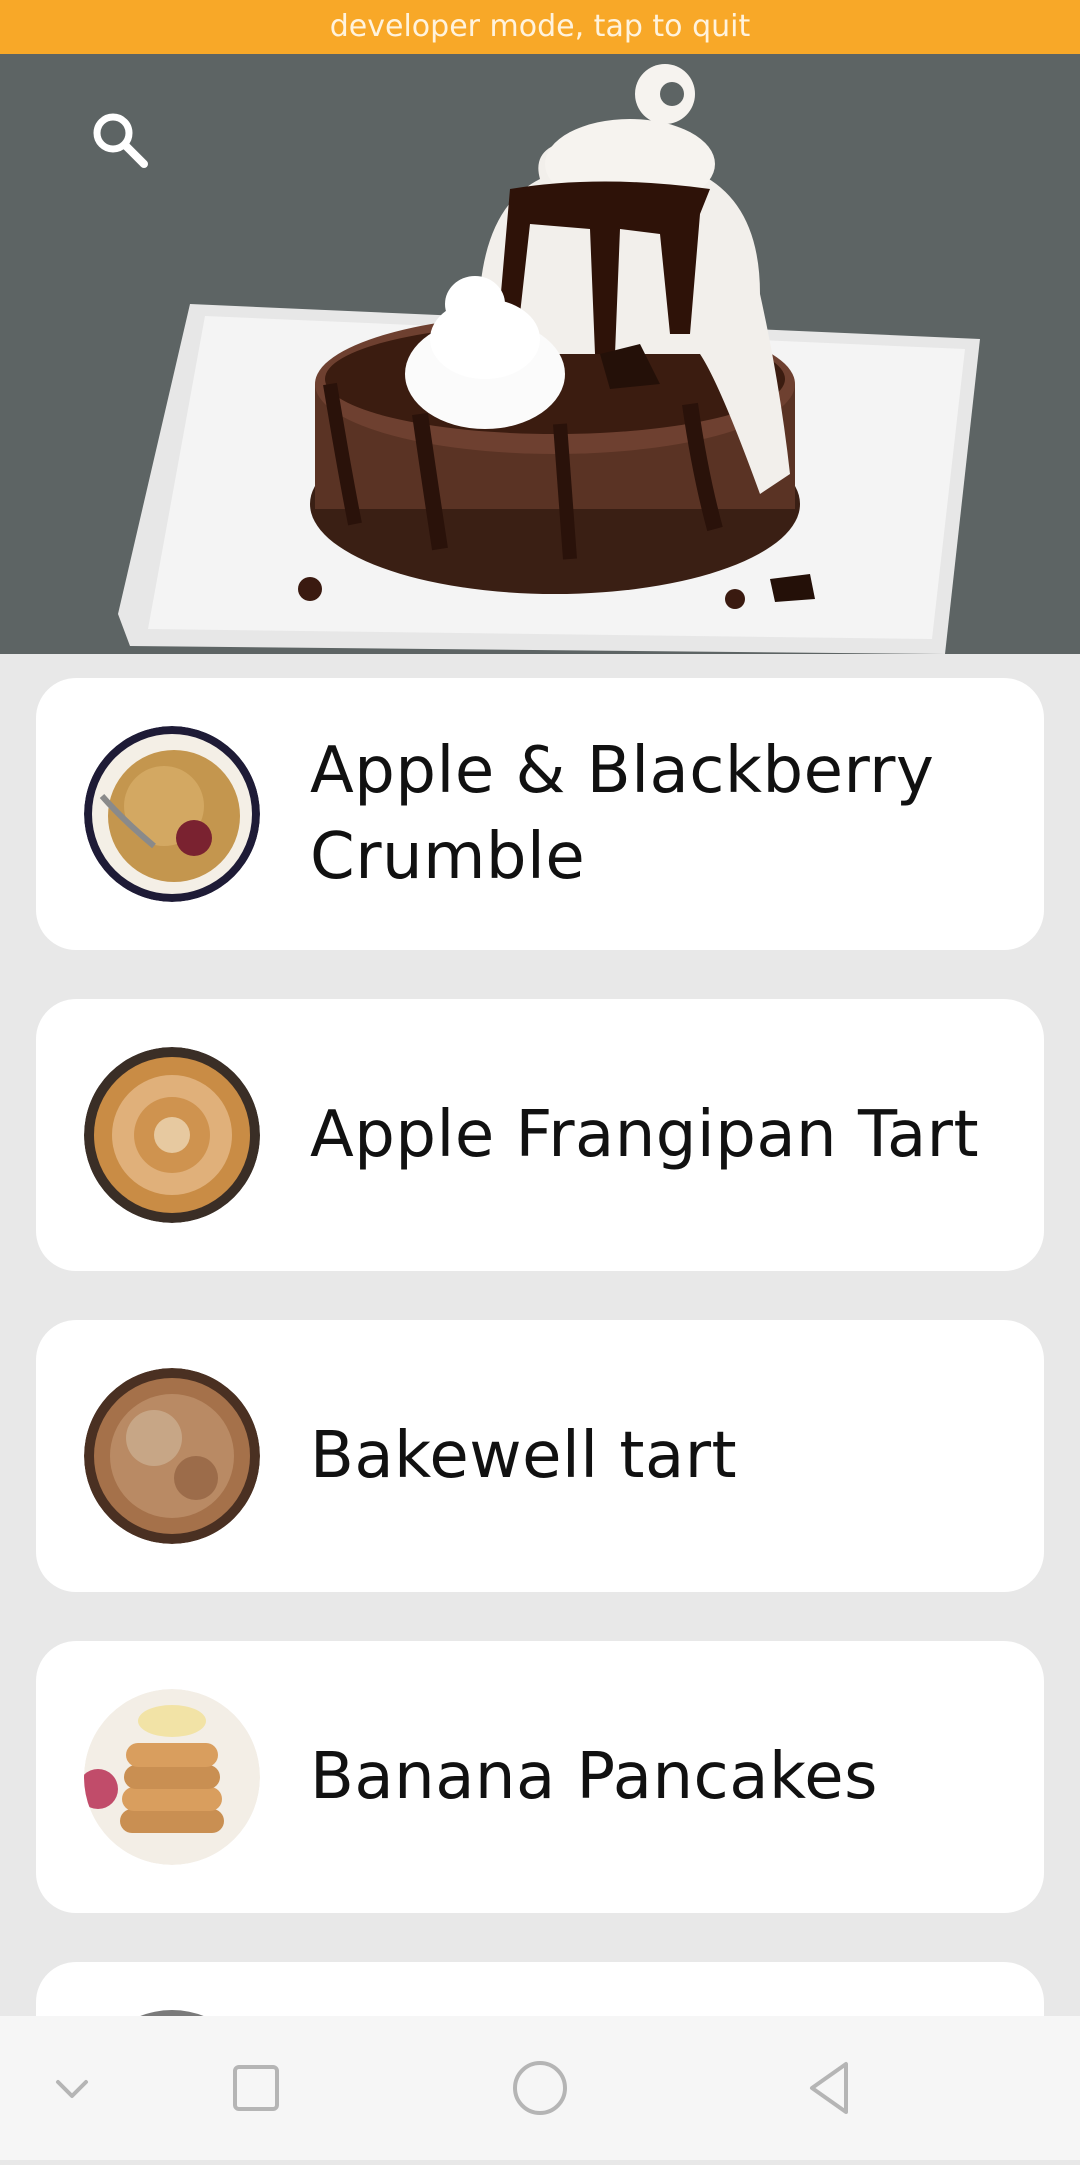  I want to click on recipe-card: Apple & Blackberry Crumble, so click(540, 814).